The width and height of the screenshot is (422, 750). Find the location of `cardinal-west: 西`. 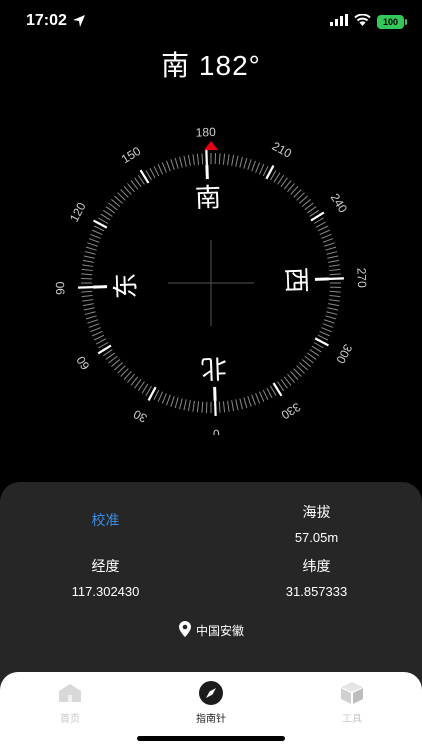

cardinal-west: 西 is located at coordinates (295, 280).